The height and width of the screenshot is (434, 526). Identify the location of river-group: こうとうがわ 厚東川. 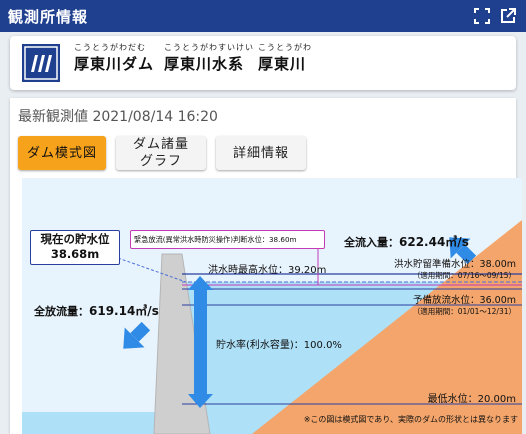
(285, 58).